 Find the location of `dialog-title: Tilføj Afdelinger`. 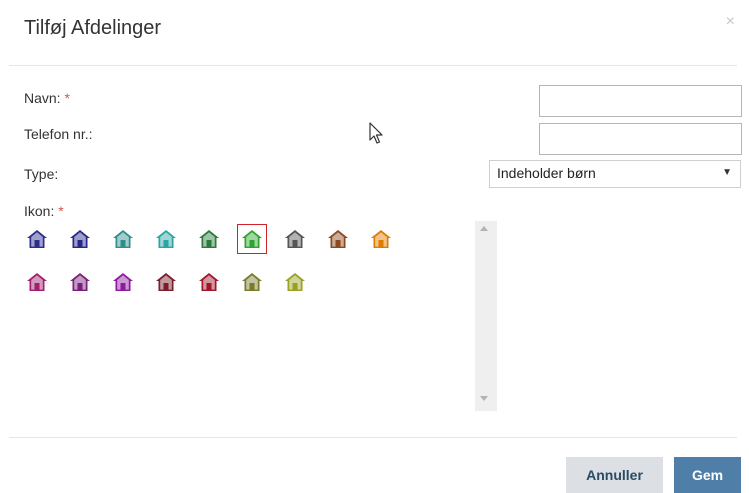

dialog-title: Tilføj Afdelinger is located at coordinates (93, 28).